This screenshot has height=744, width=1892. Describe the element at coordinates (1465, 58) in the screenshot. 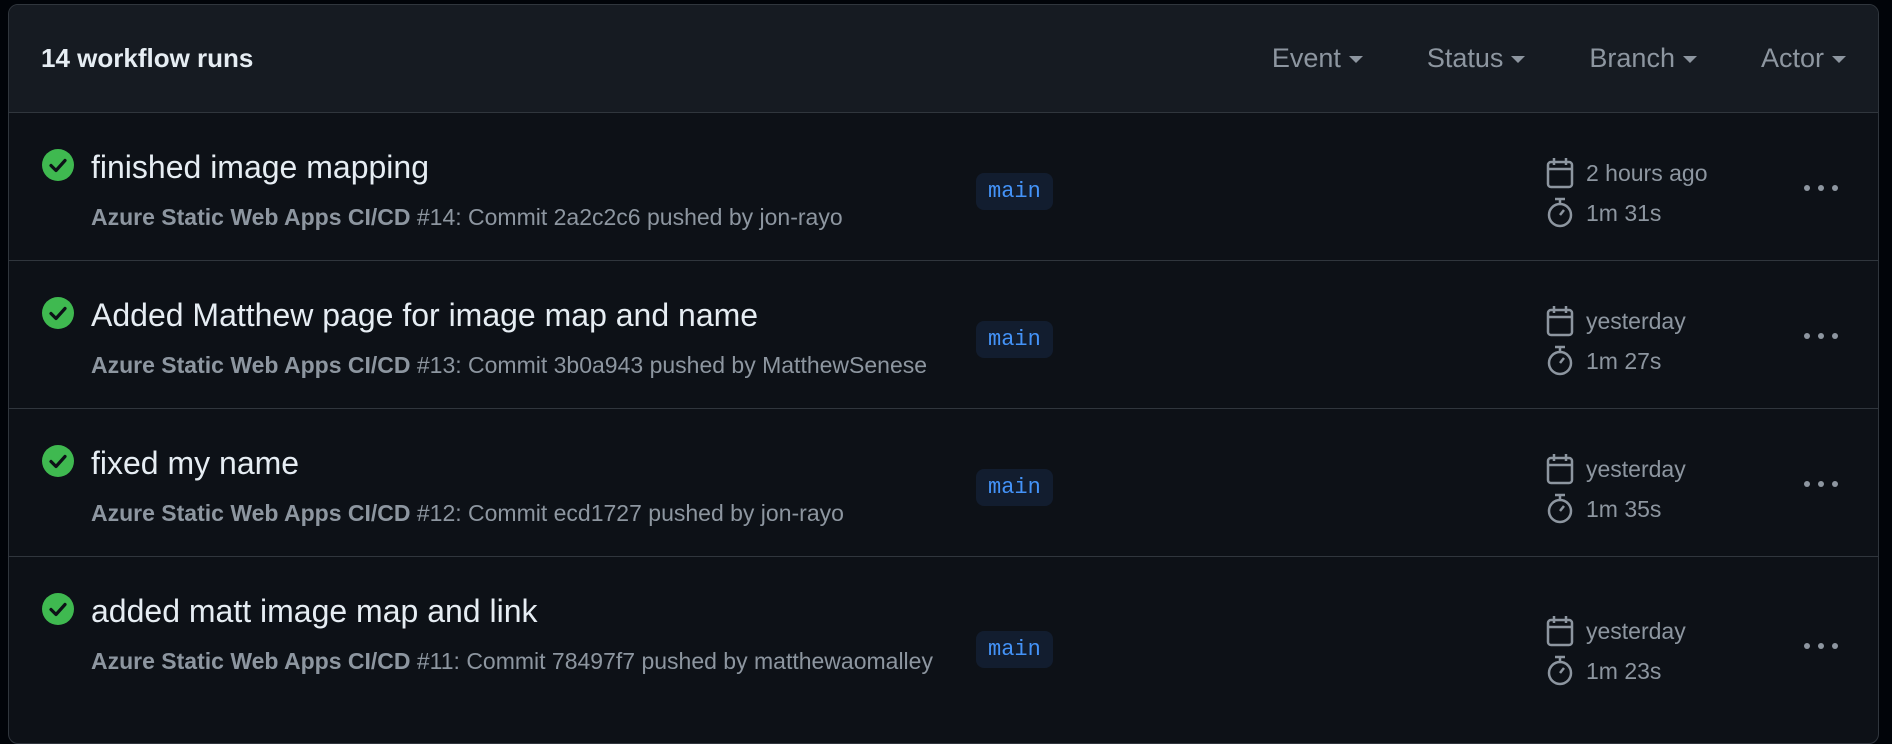

I see `status-filter-label: Status` at that location.